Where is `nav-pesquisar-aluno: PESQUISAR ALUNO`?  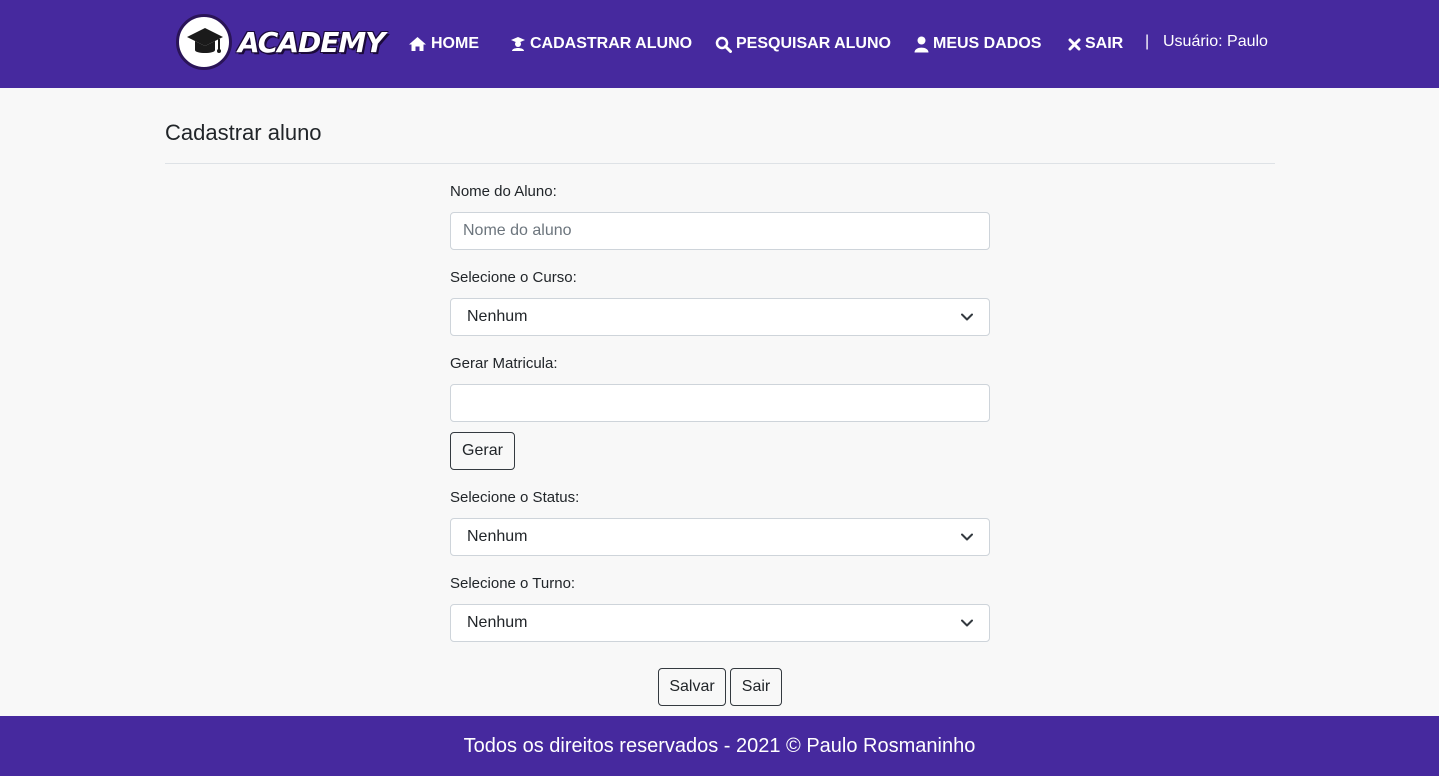 nav-pesquisar-aluno: PESQUISAR ALUNO is located at coordinates (803, 44).